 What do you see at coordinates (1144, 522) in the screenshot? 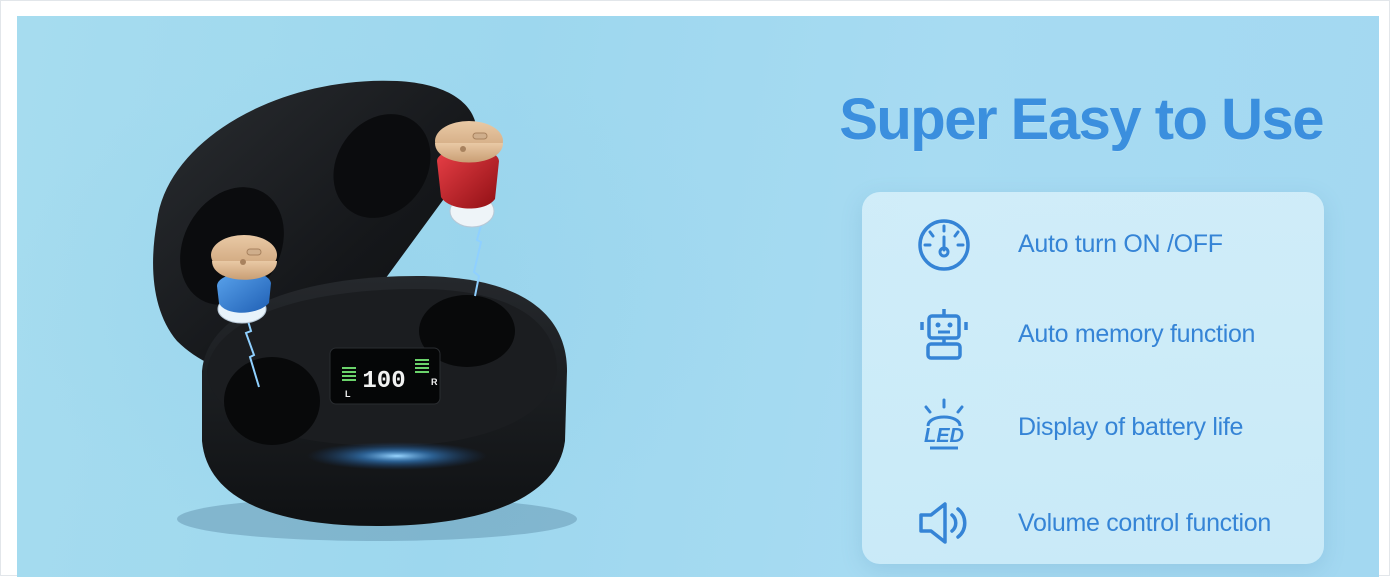
I see `feature-label: Volume control function` at bounding box center [1144, 522].